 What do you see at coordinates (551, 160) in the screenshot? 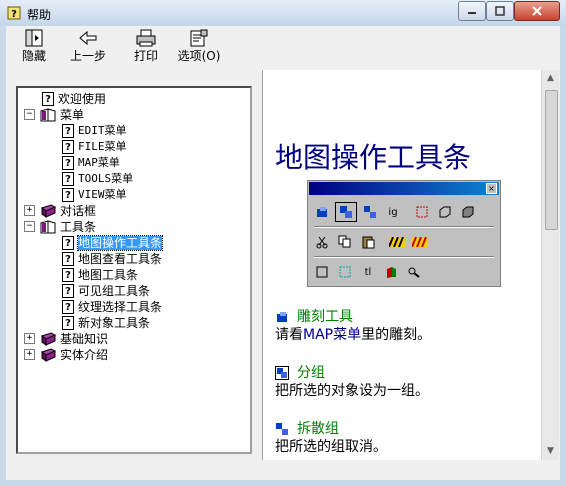
I see `scroll-thumb` at bounding box center [551, 160].